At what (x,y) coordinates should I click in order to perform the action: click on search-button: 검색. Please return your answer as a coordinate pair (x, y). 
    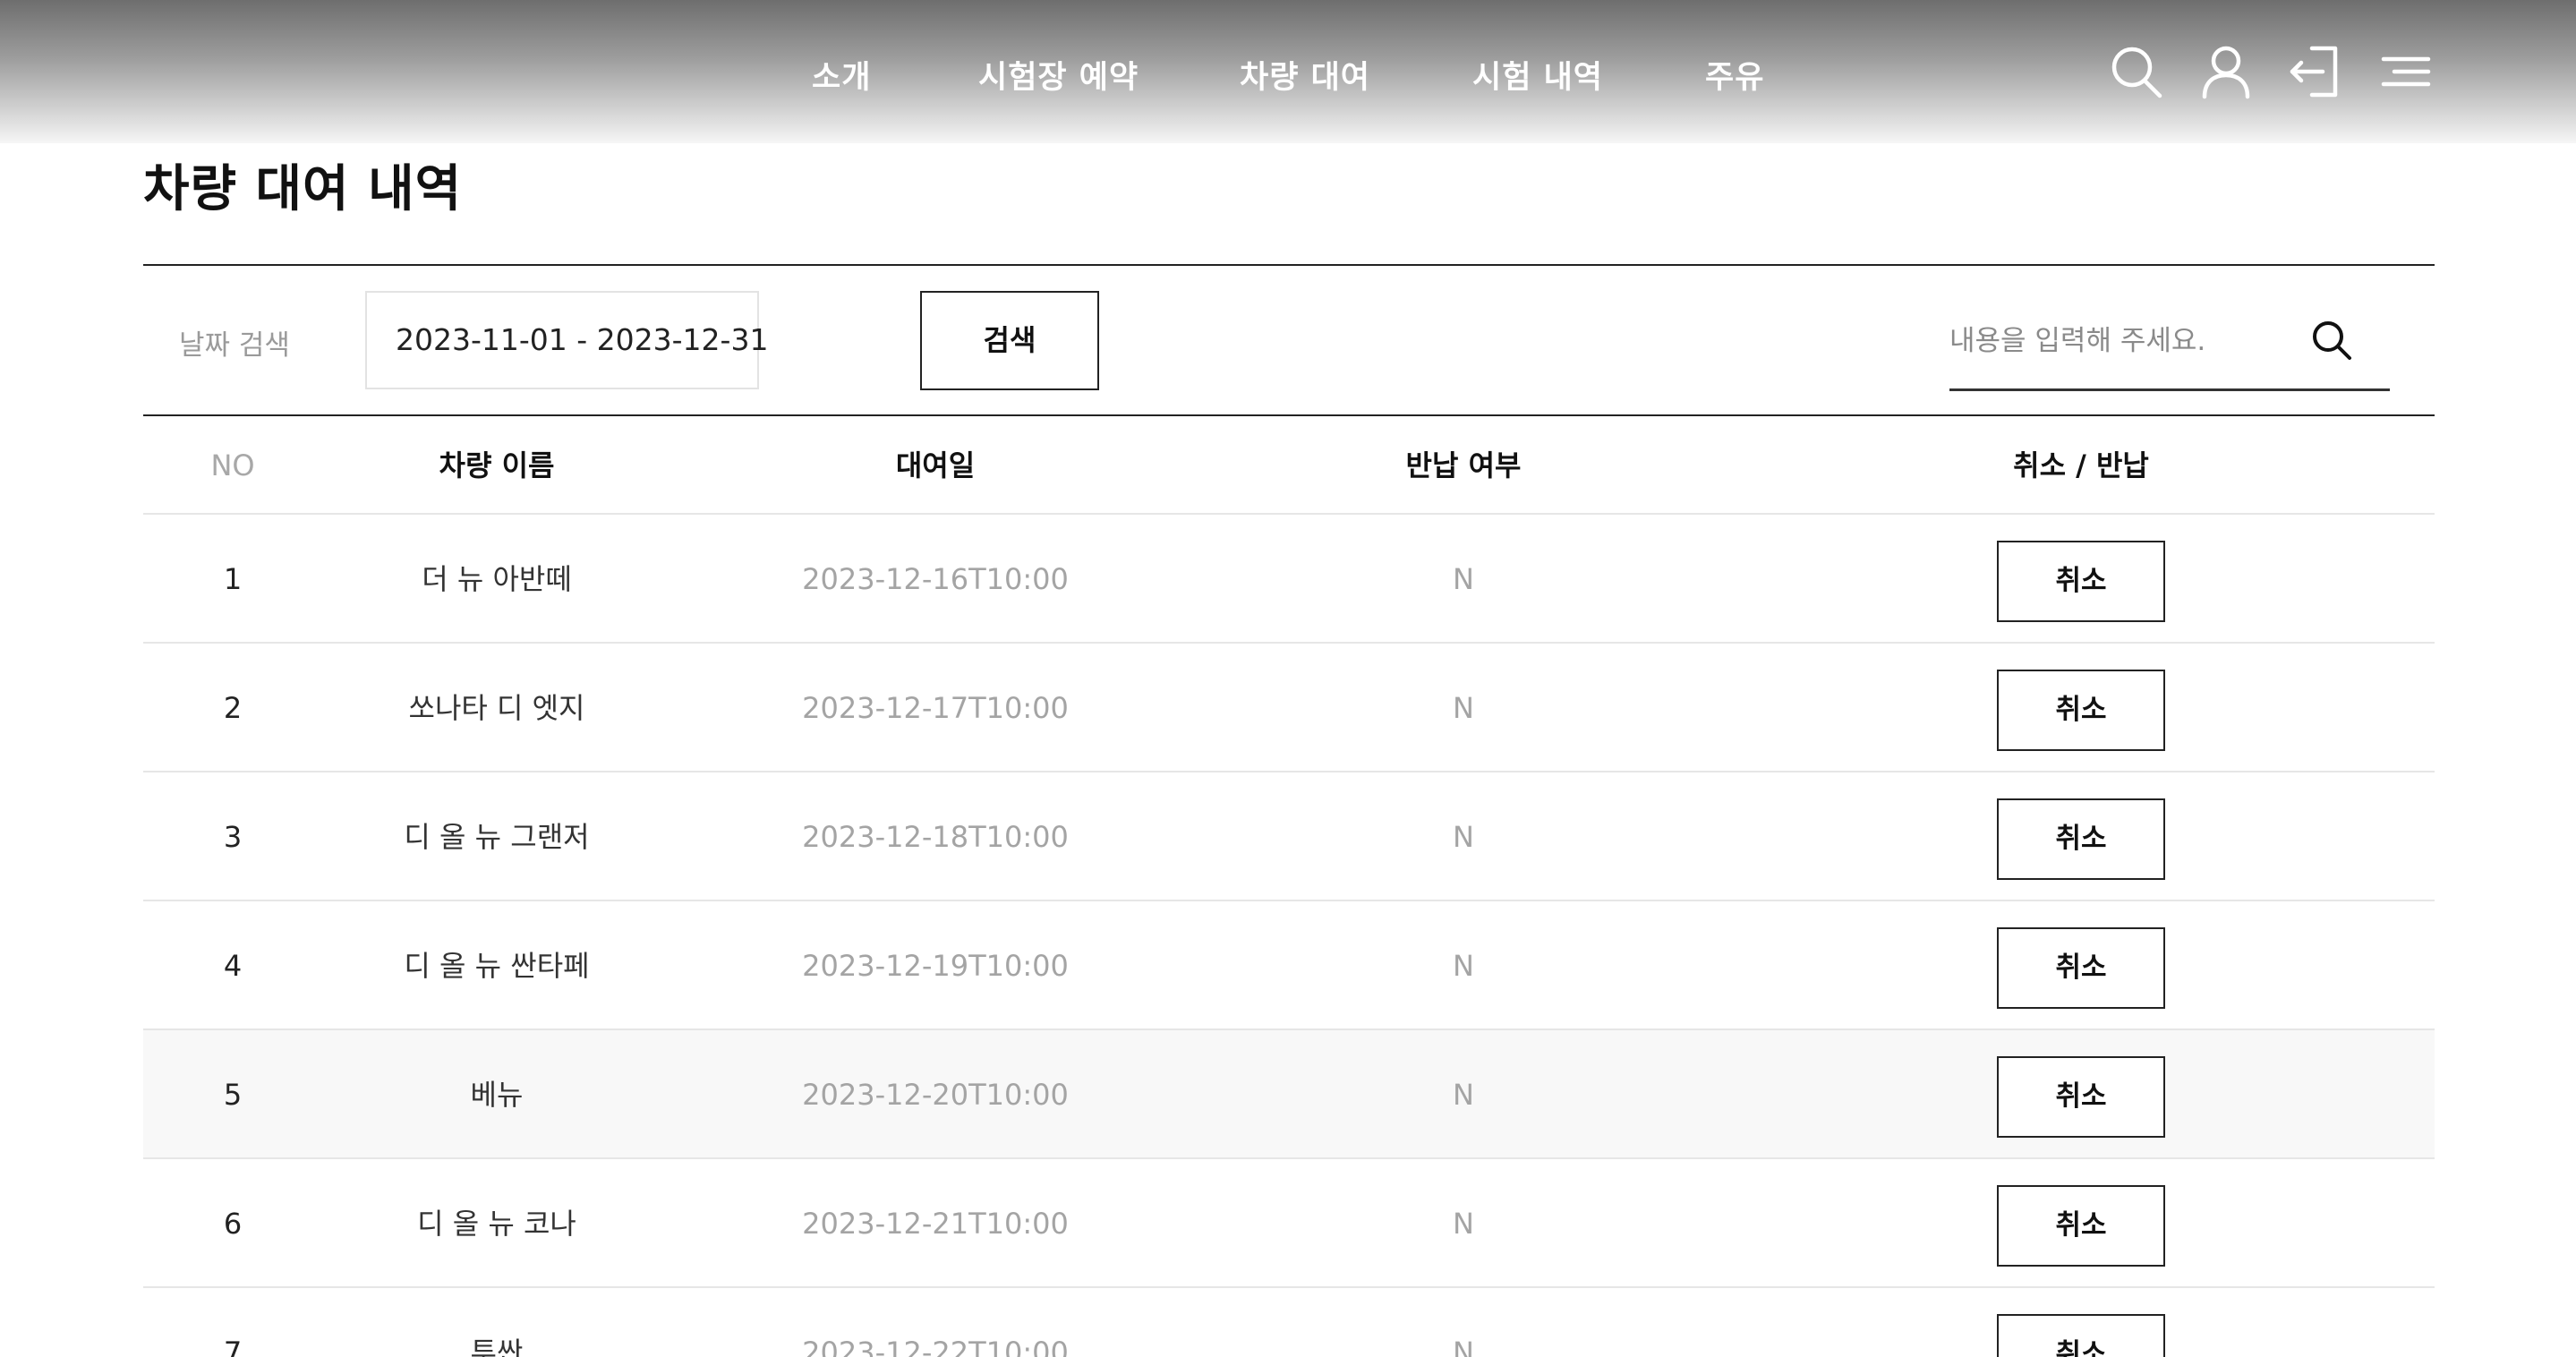
    Looking at the image, I should click on (1009, 340).